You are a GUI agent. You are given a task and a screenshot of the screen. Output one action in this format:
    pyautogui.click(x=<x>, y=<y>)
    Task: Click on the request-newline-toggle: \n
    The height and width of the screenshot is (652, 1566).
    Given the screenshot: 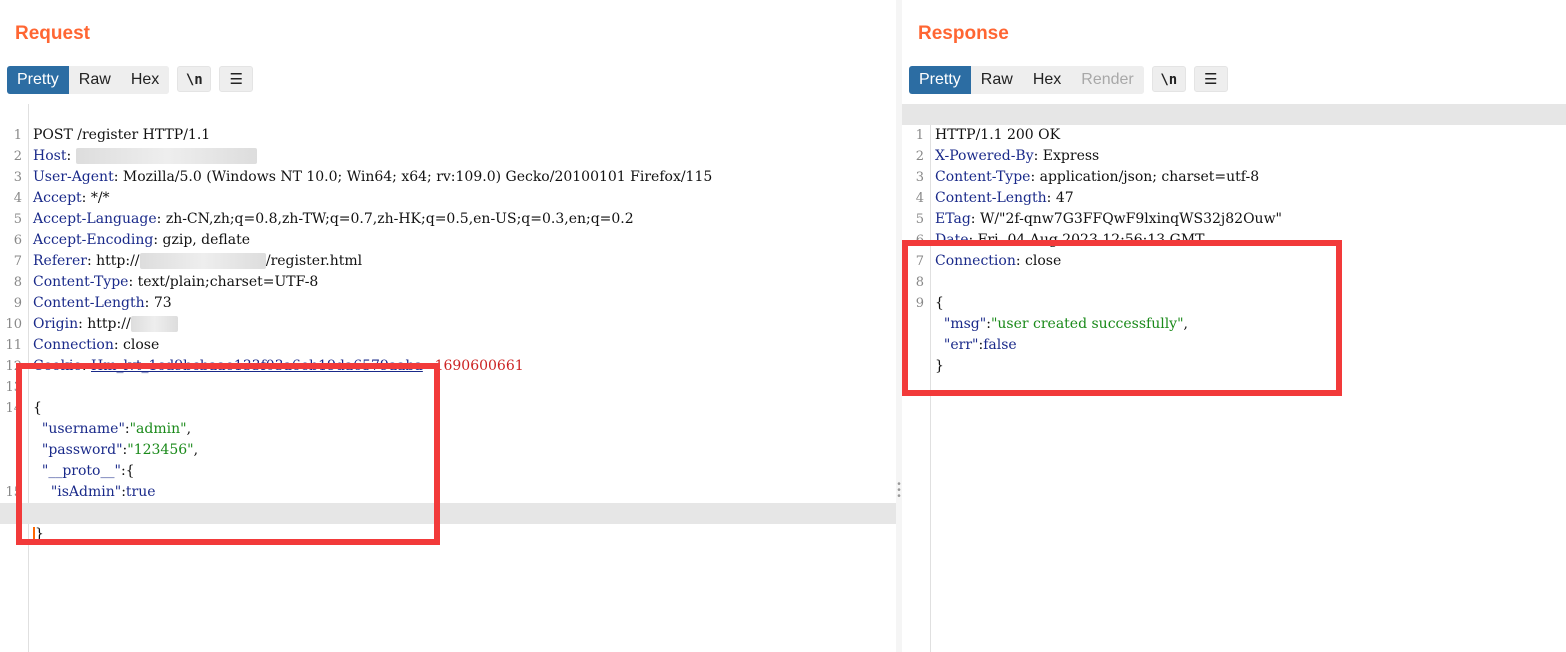 What is the action you would take?
    pyautogui.click(x=194, y=79)
    